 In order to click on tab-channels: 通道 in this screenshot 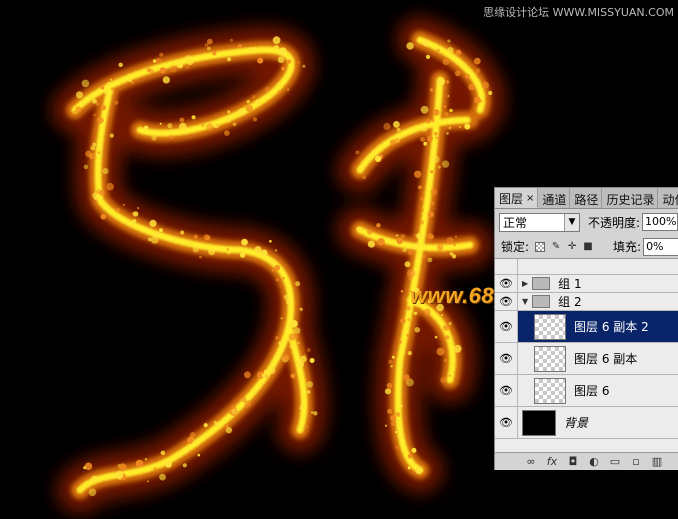, I will do `click(554, 198)`.